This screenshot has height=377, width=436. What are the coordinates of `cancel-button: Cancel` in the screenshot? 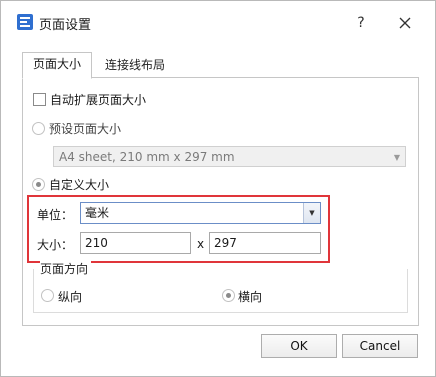 It's located at (380, 346).